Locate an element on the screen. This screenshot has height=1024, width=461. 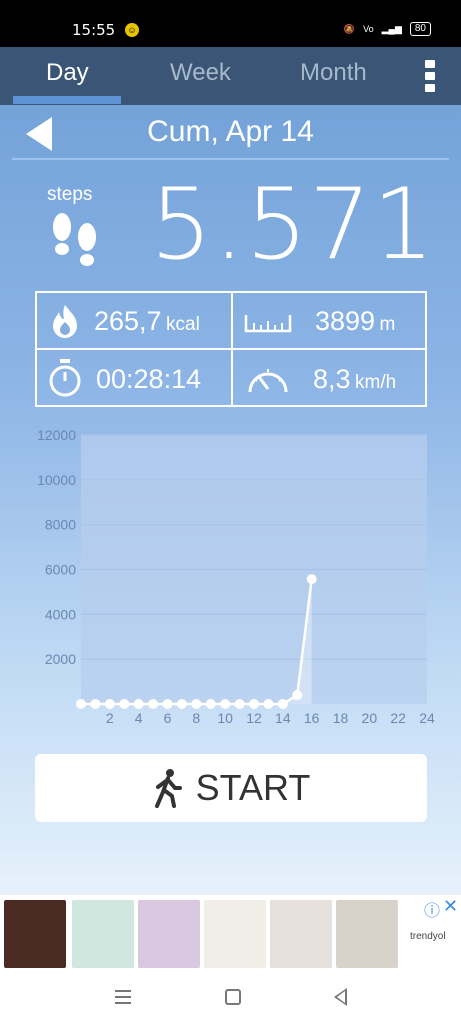
ad-brand: trendyol is located at coordinates (428, 936).